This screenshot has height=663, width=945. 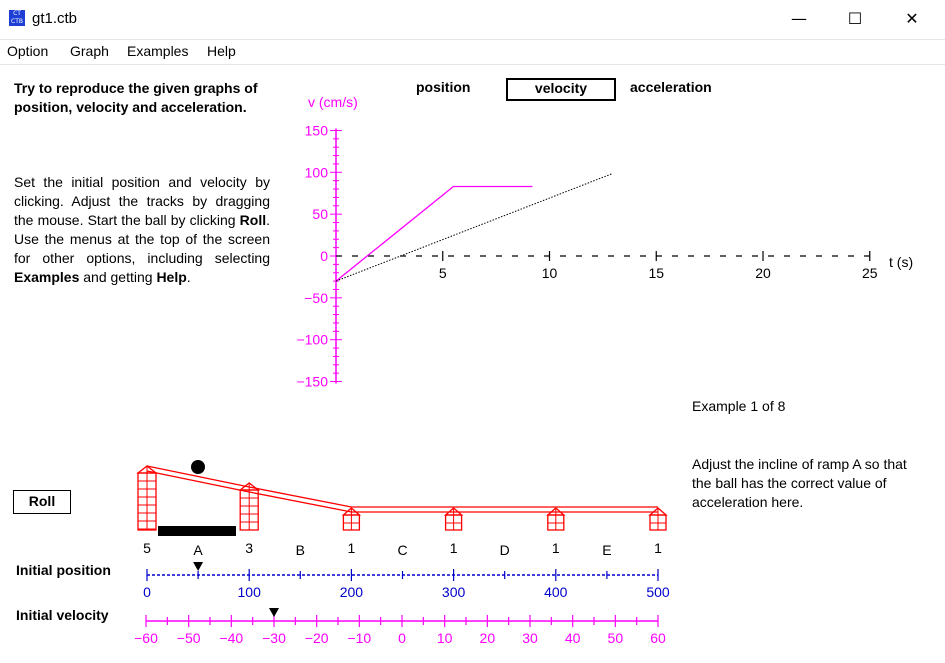 What do you see at coordinates (146, 638) in the screenshot?
I see `velocity-tick-label: −60` at bounding box center [146, 638].